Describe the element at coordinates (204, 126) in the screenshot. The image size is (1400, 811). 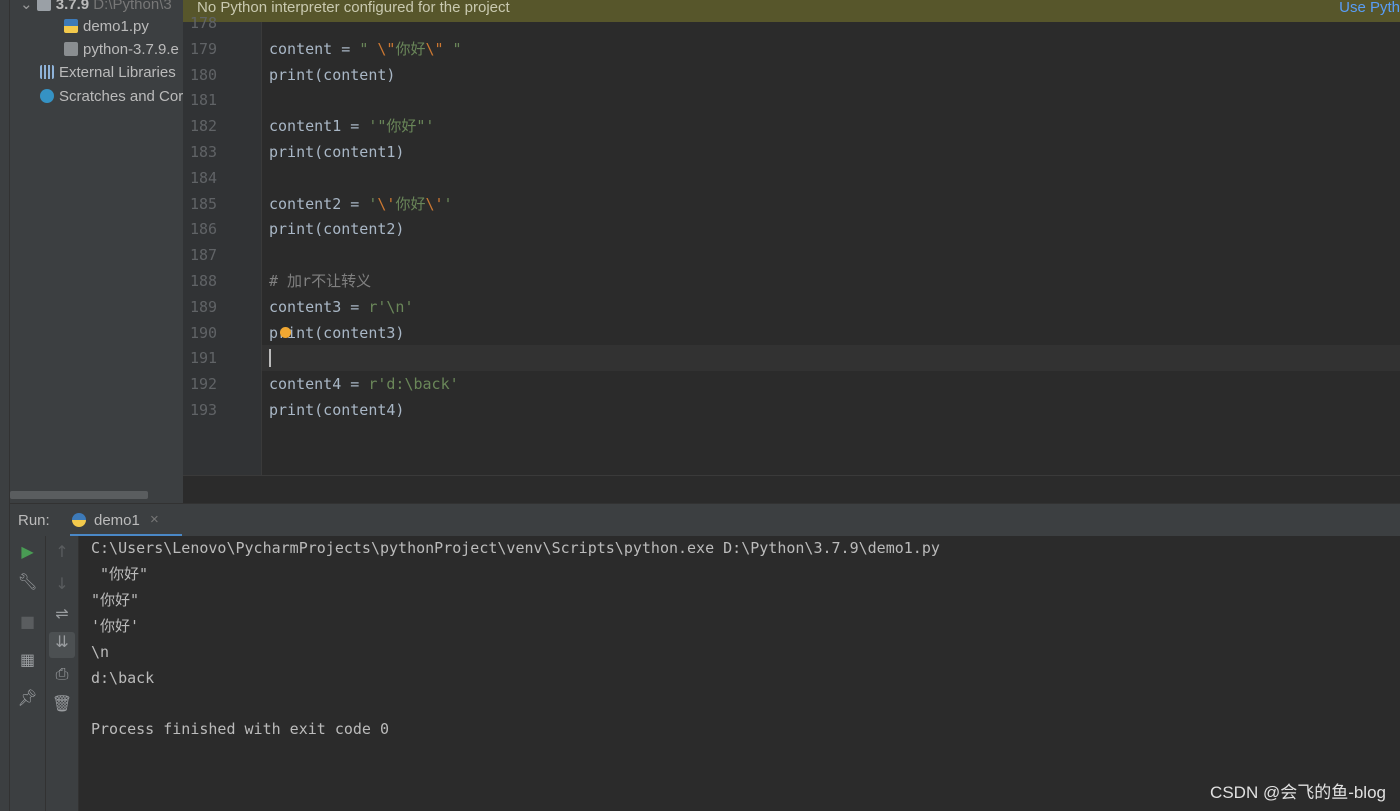
I see `line-number: 182` at that location.